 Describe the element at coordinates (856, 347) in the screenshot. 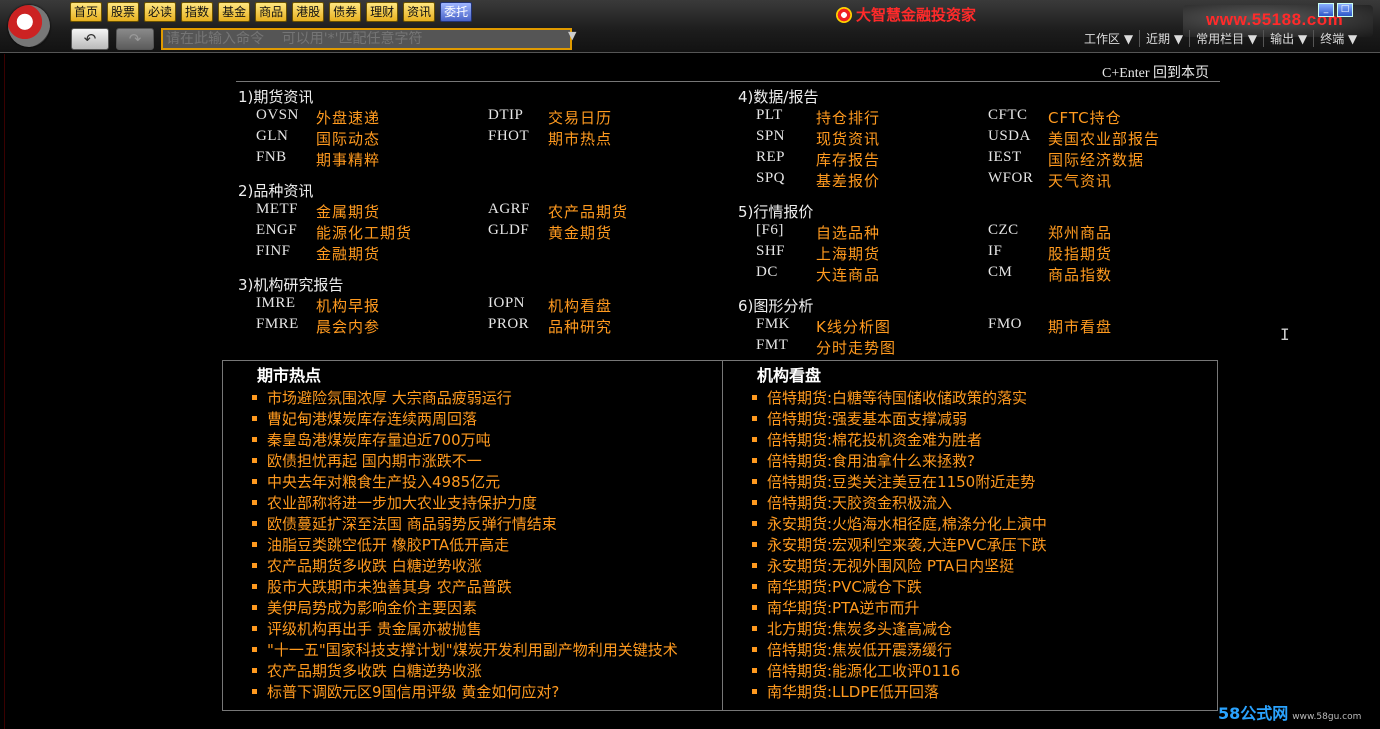

I see `menu-label-charts-2: 分时走势图` at that location.